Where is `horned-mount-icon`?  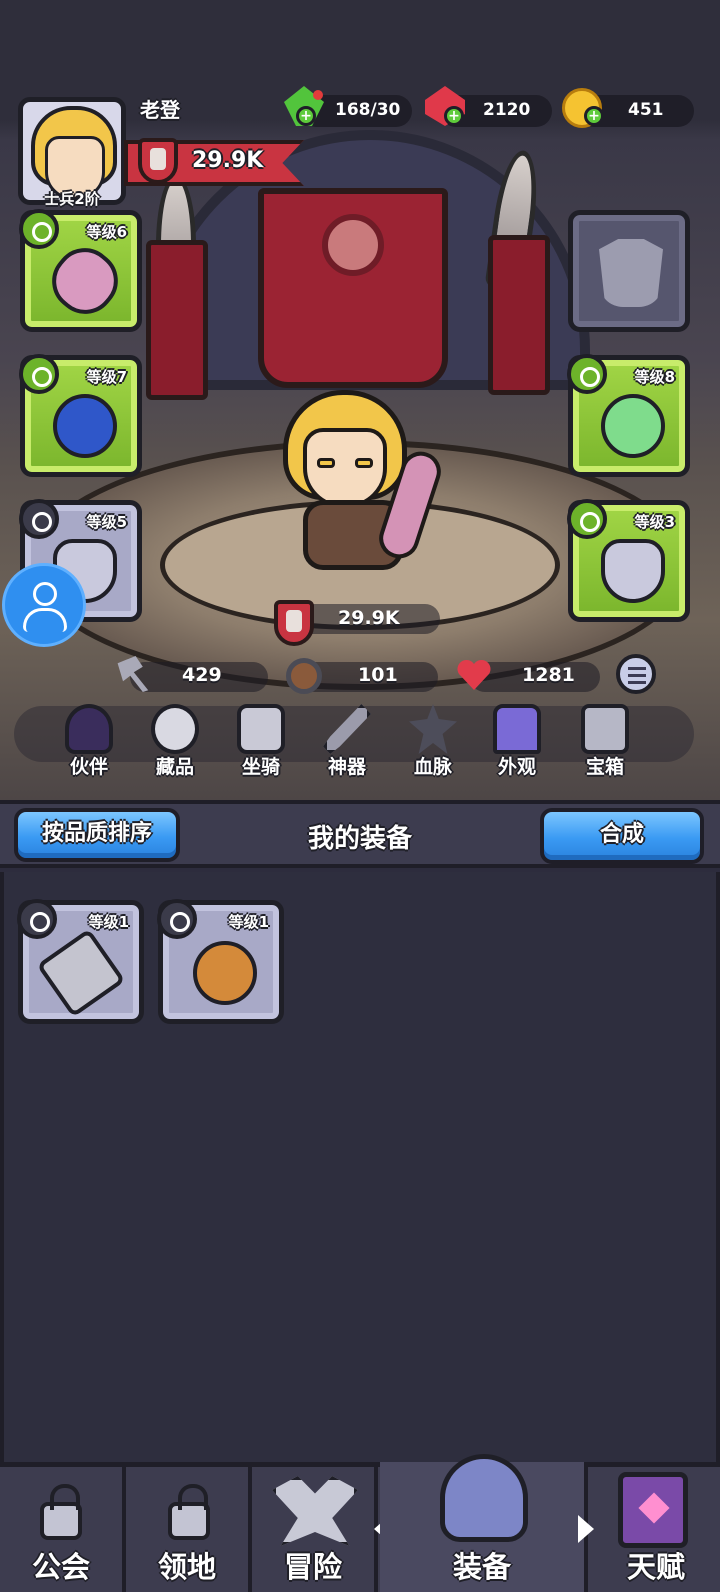
horned-mount-icon is located at coordinates (261, 729).